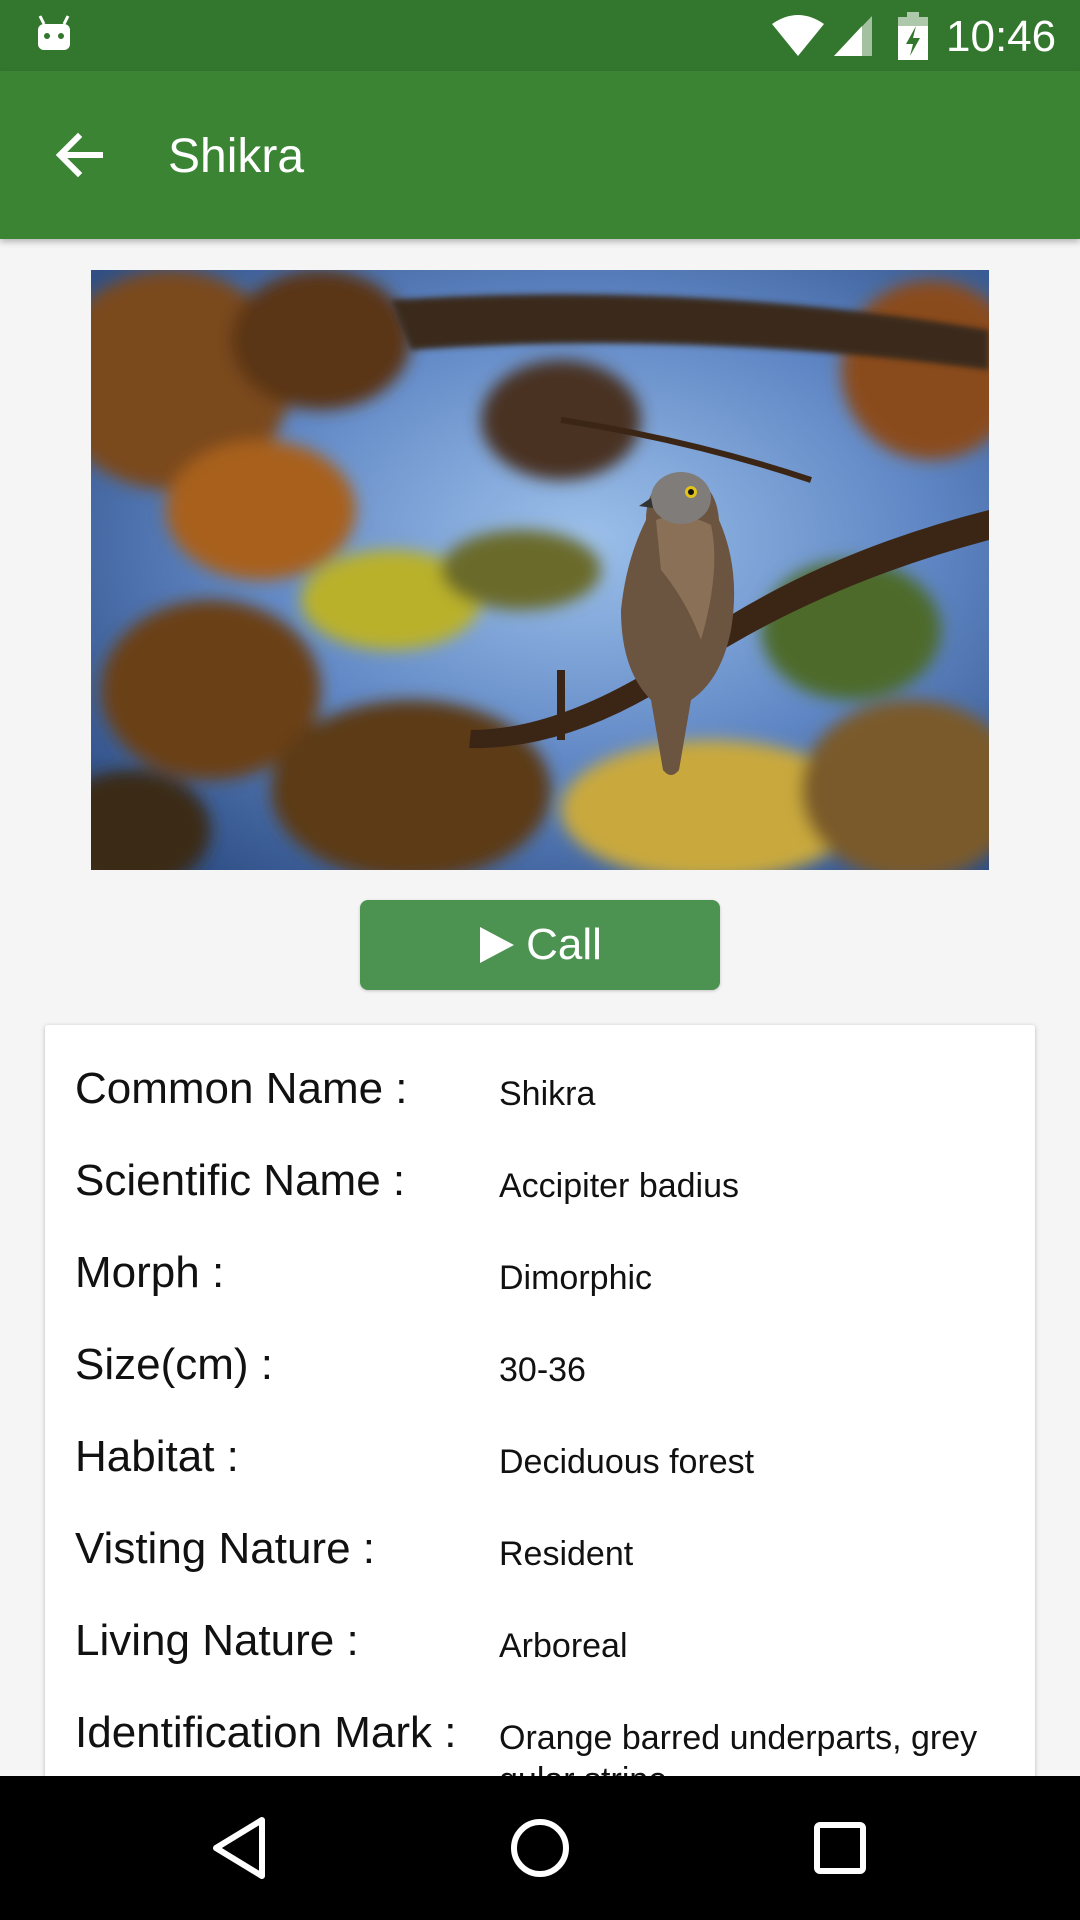  What do you see at coordinates (564, 944) in the screenshot?
I see `call-button-label: Call` at bounding box center [564, 944].